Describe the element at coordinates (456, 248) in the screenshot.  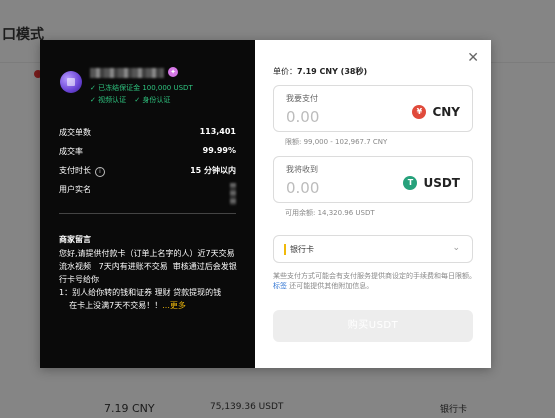
I see `chevron-down-icon: ⌄` at that location.